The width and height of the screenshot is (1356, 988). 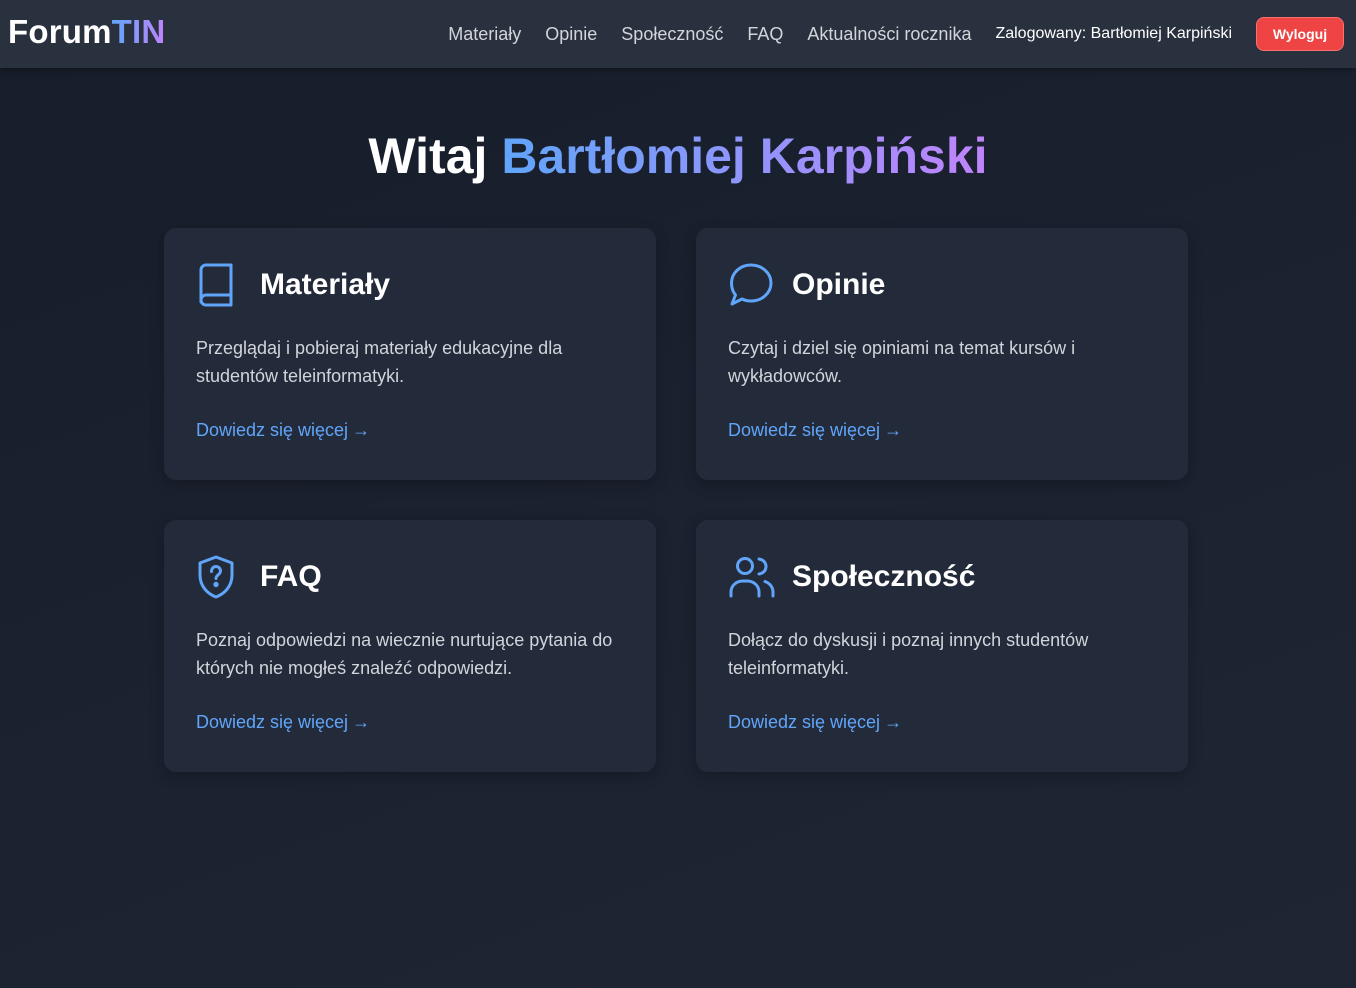 I want to click on nav-link-spolecznosc: Społeczność, so click(x=672, y=34).